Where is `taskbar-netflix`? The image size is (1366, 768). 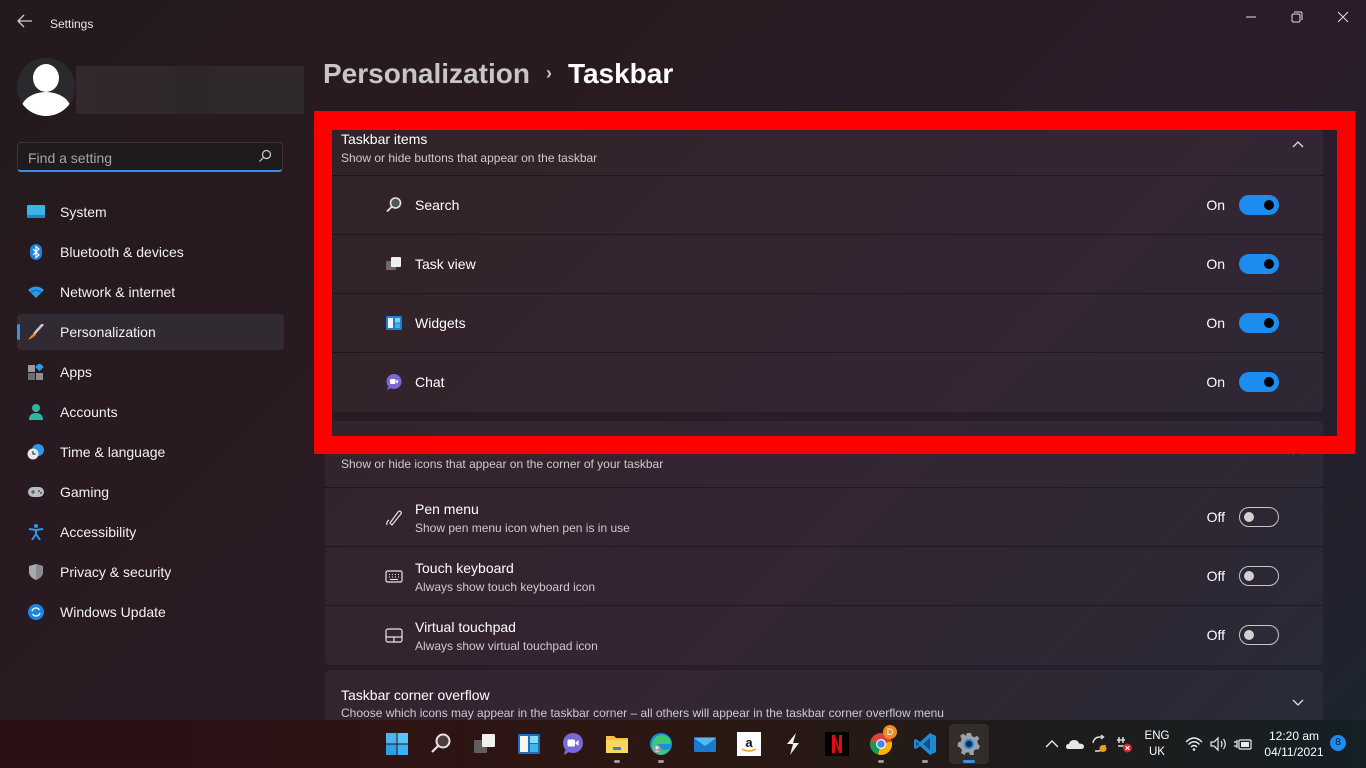
taskbar-netflix is located at coordinates (837, 744).